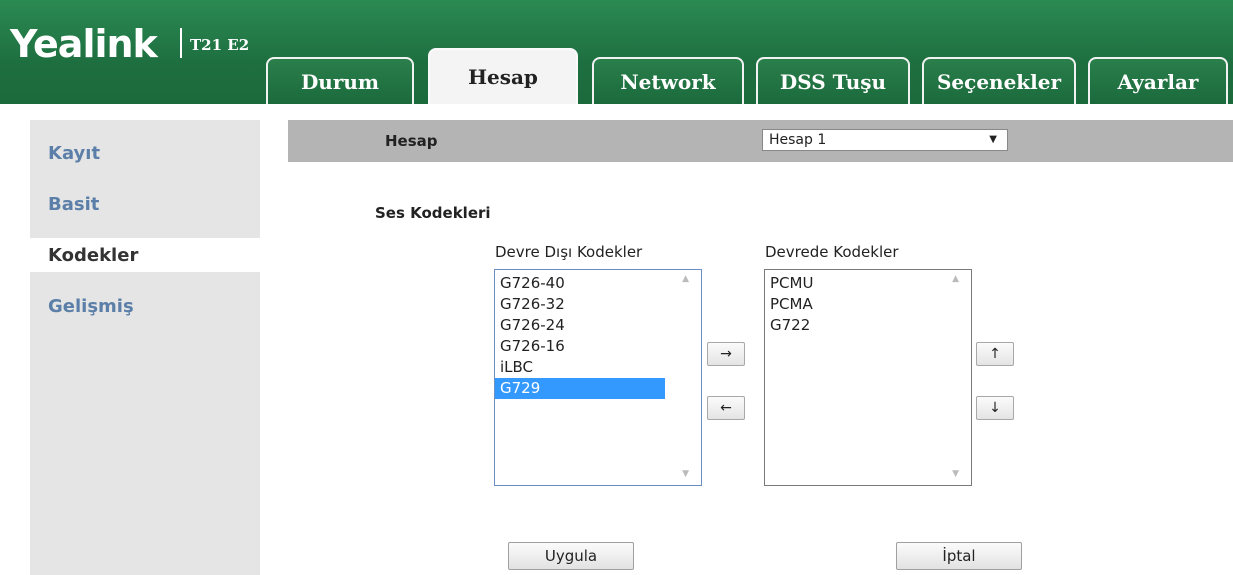 This screenshot has height=575, width=1233. I want to click on header-spacer, so click(616, 112).